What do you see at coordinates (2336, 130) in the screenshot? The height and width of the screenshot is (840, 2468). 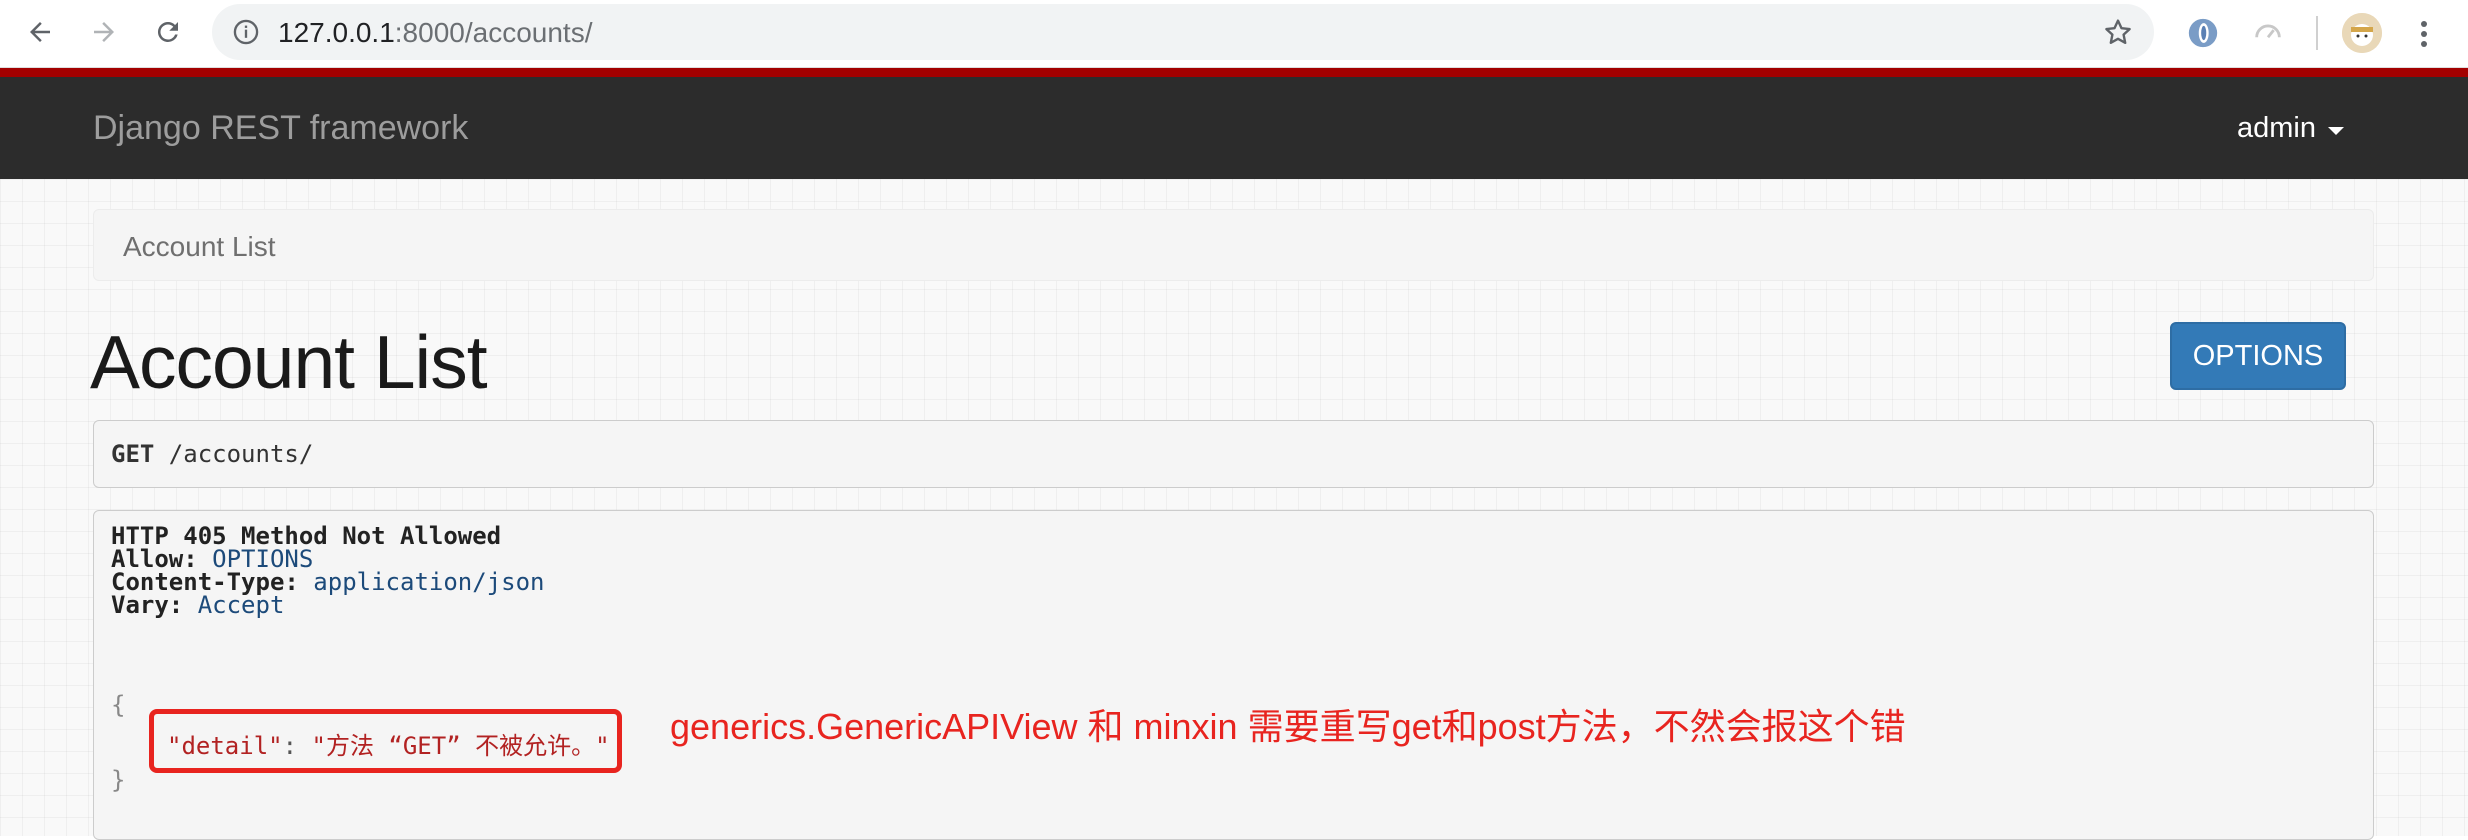 I see `caret-down-icon` at bounding box center [2336, 130].